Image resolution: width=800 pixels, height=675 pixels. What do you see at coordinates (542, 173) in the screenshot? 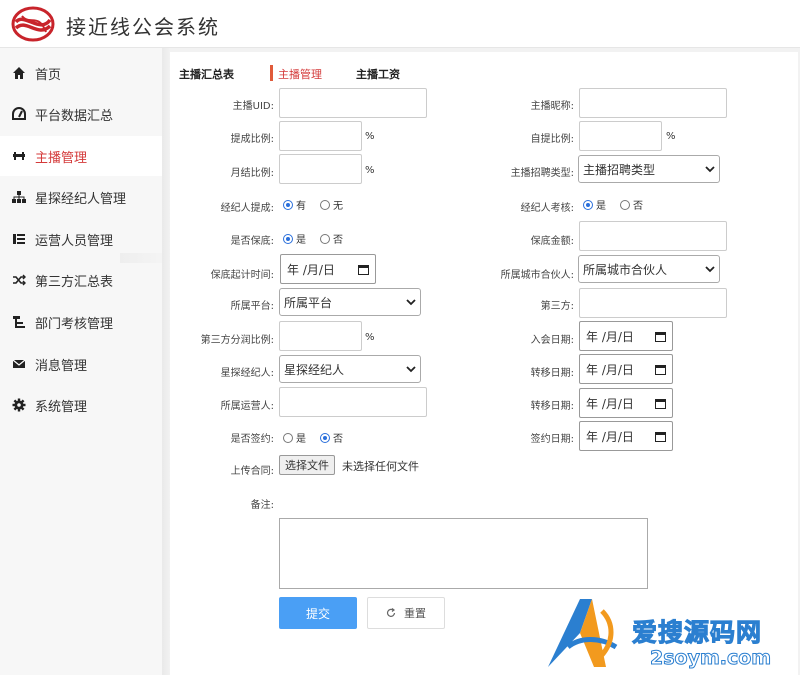
I see `recruit-type-label: 主播招聘类型:` at bounding box center [542, 173].